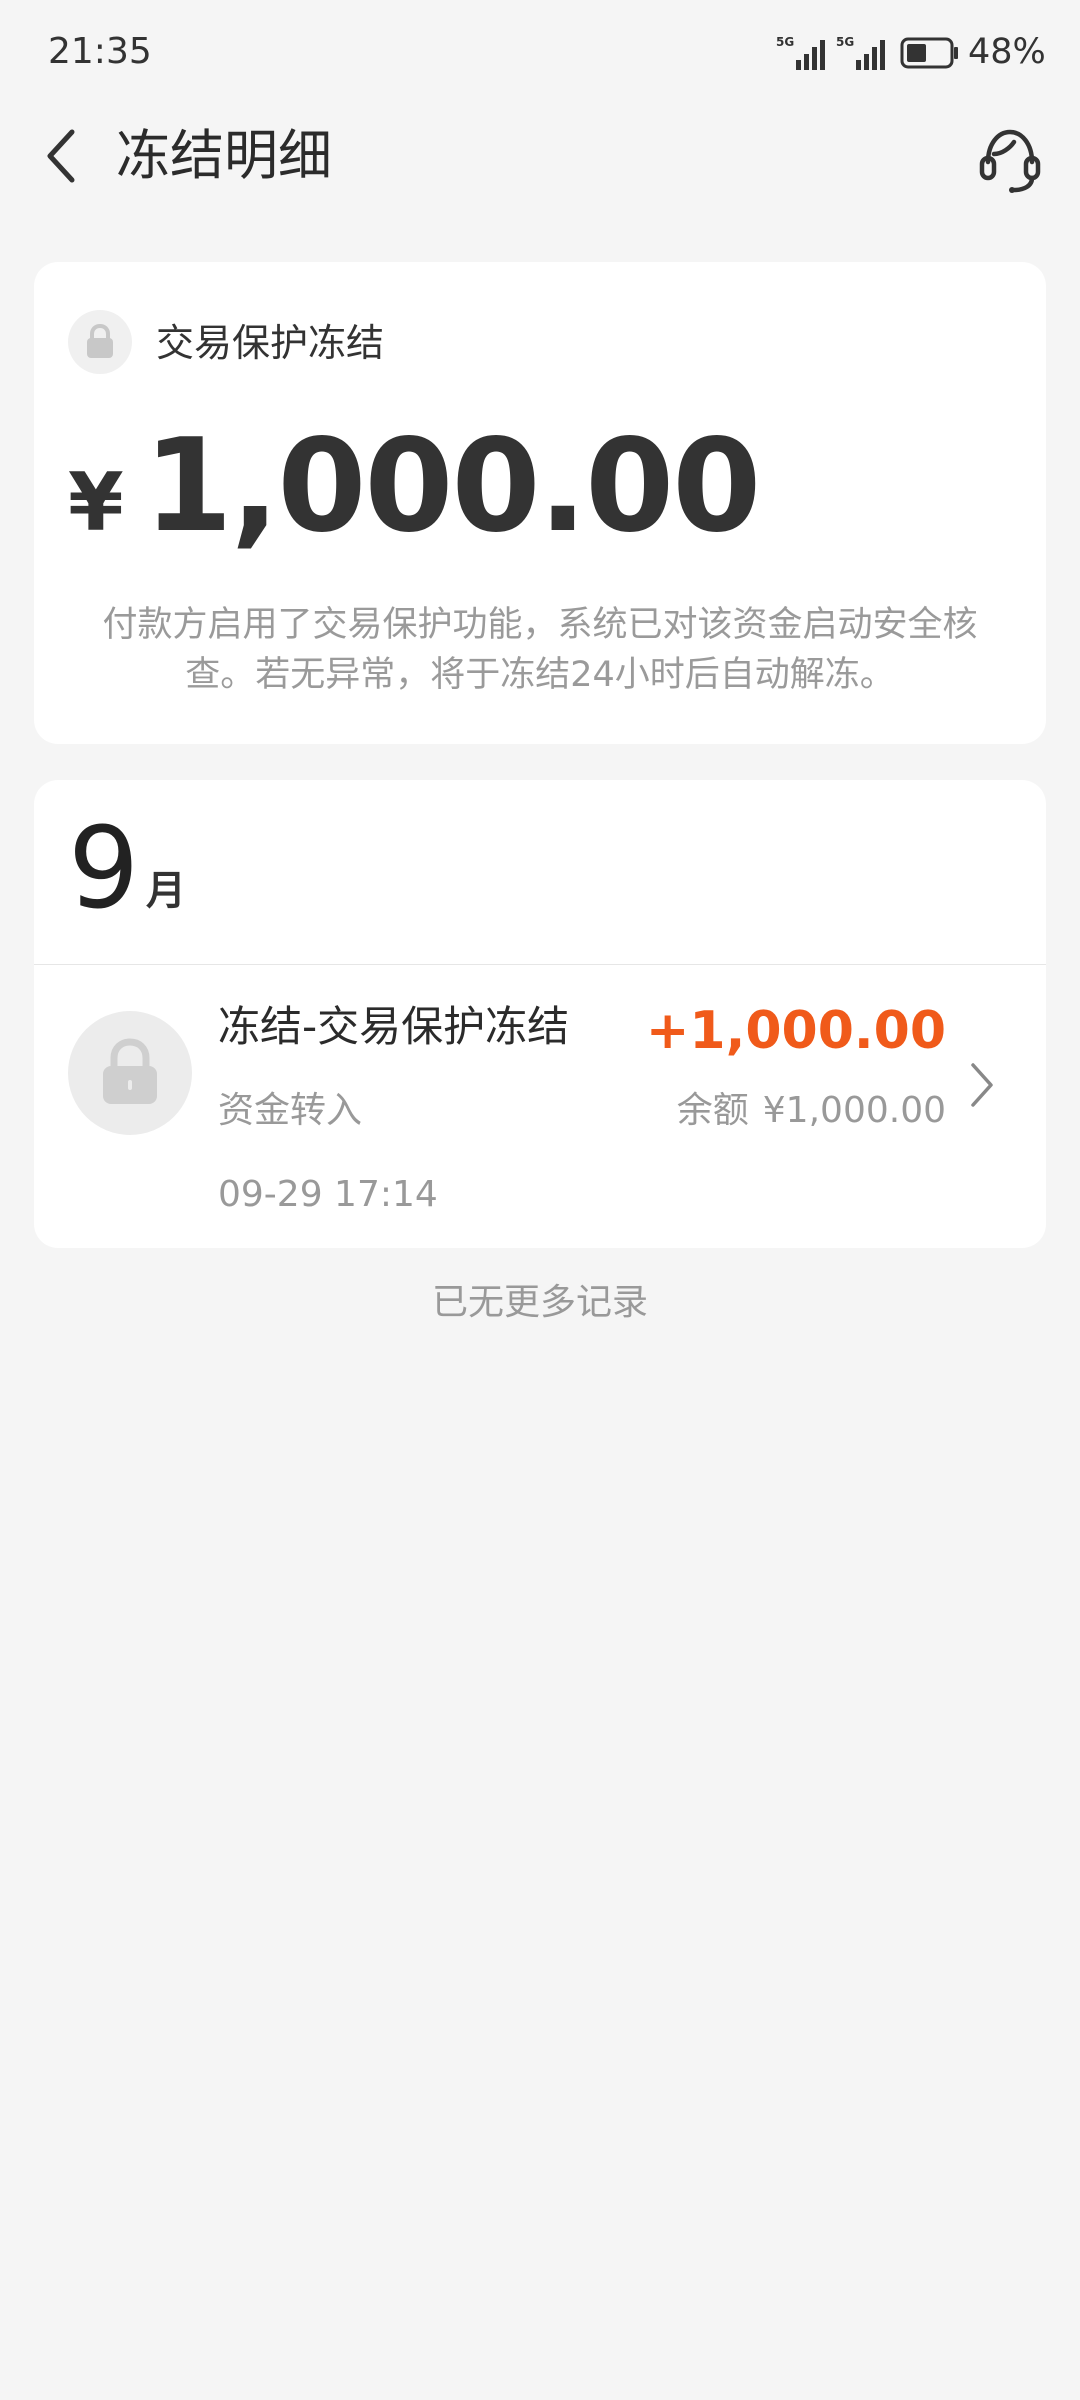 This screenshot has width=1080, height=2400. I want to click on no-more-records-text: 已无更多记录, so click(539, 1302).